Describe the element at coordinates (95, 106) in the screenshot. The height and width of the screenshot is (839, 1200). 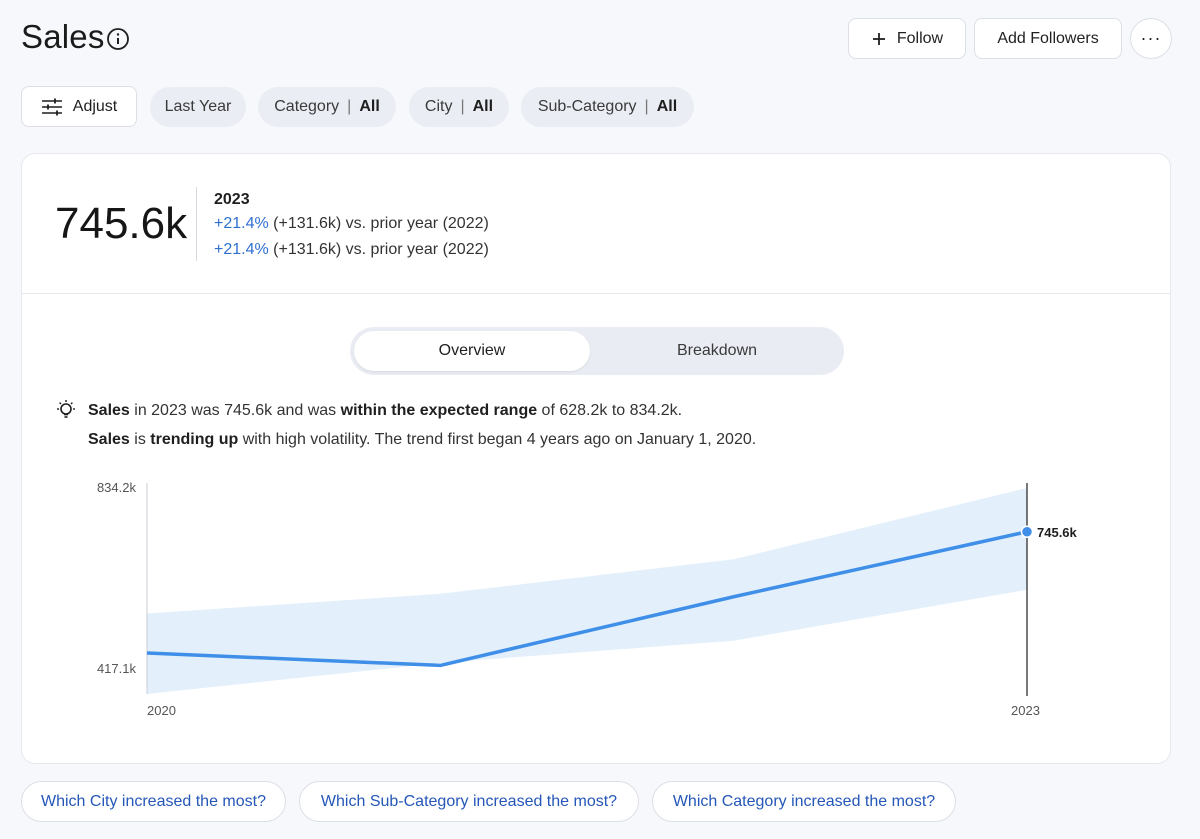
I see `adjust-label: Adjust` at that location.